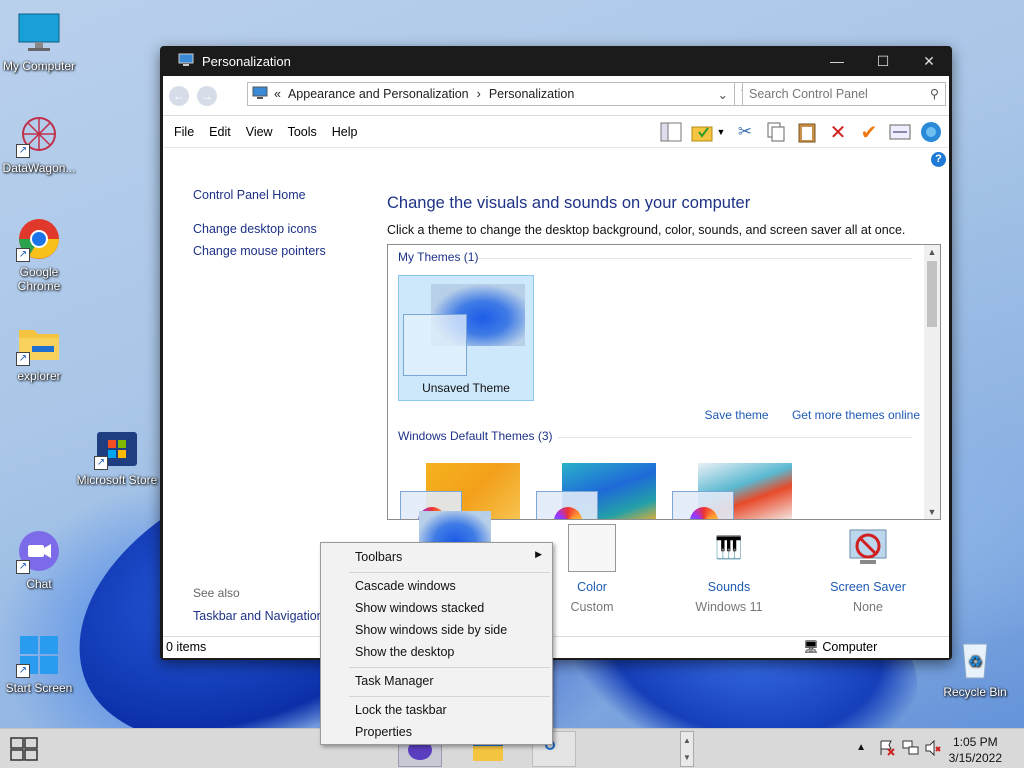 Image resolution: width=1024 pixels, height=768 pixels. I want to click on menu-item-show-stacked: Show windows stacked, so click(419, 608).